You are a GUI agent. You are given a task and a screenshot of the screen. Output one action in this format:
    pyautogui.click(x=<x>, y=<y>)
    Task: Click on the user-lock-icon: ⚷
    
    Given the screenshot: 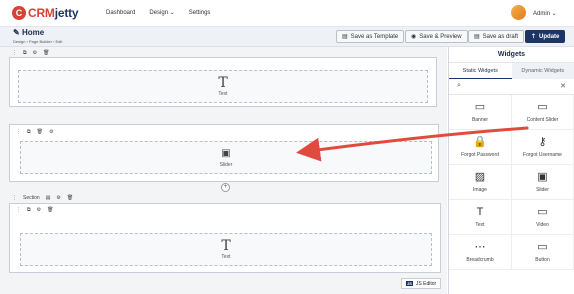 What is the action you would take?
    pyautogui.click(x=542, y=142)
    